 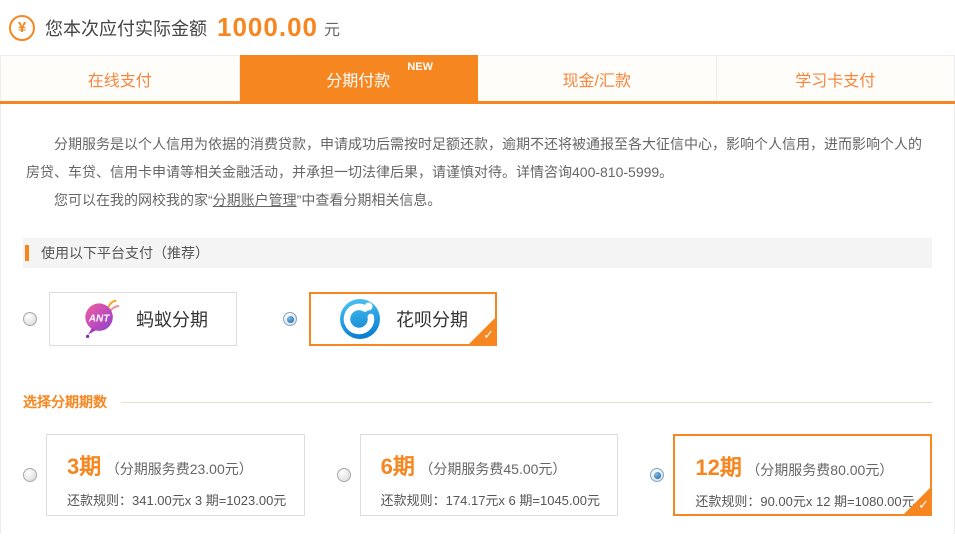 I want to click on huabei-installment-option: 花呗分期 ✓, so click(x=403, y=319).